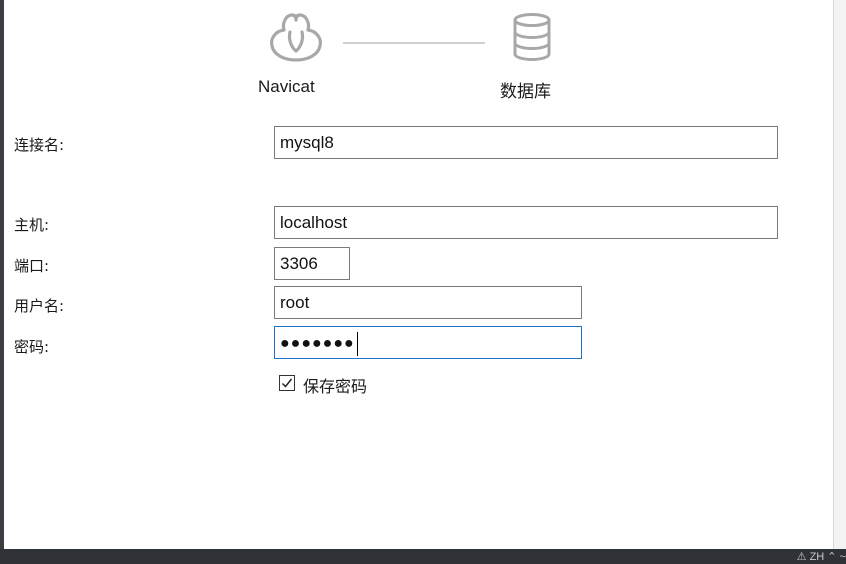 This screenshot has width=846, height=564. Describe the element at coordinates (32, 225) in the screenshot. I see `host-label: 主机:` at that location.